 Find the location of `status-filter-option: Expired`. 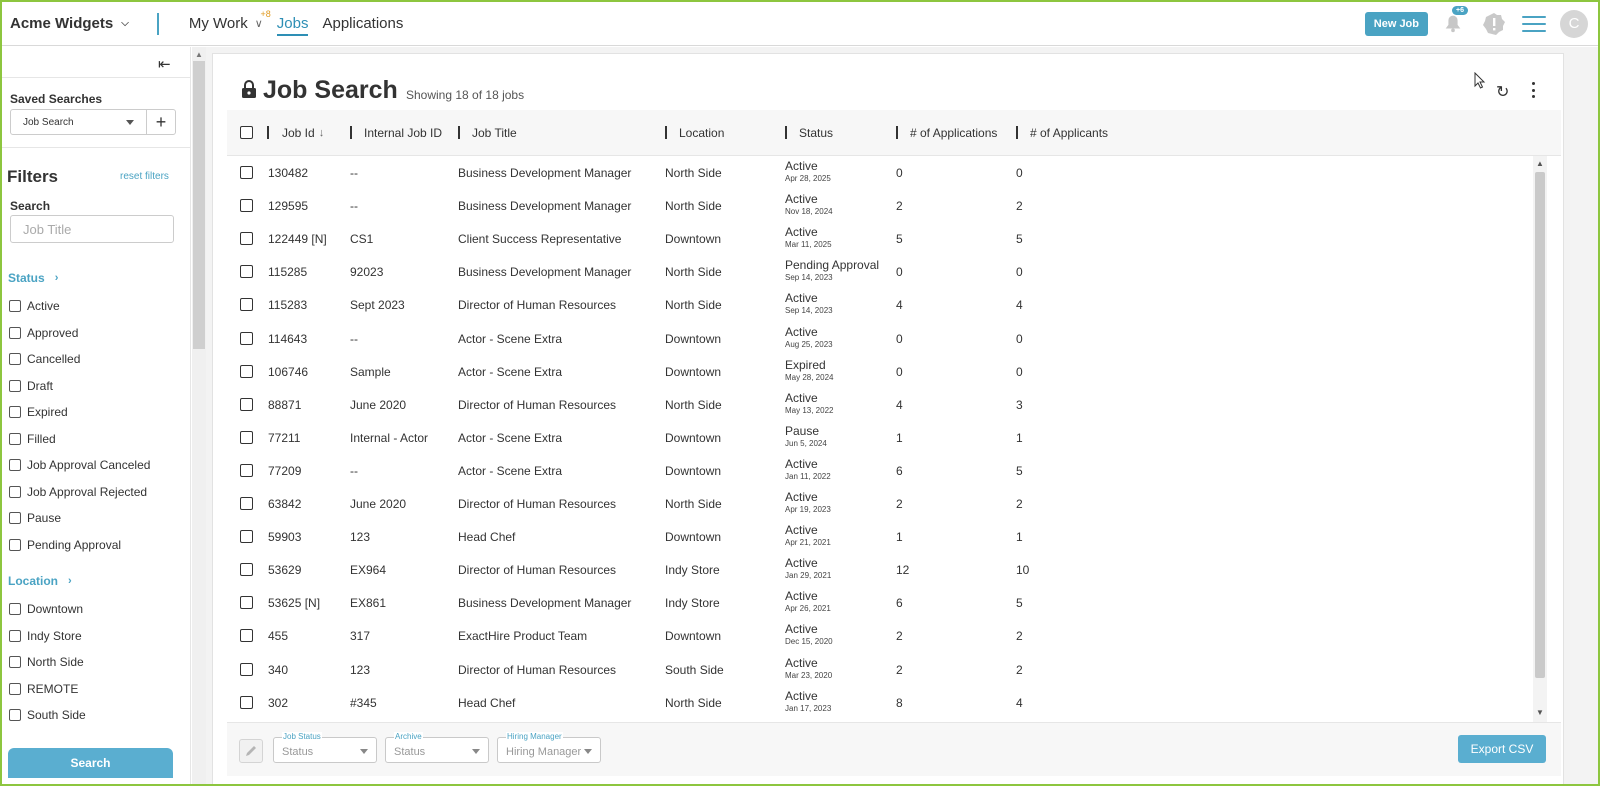

status-filter-option: Expired is located at coordinates (38, 412).